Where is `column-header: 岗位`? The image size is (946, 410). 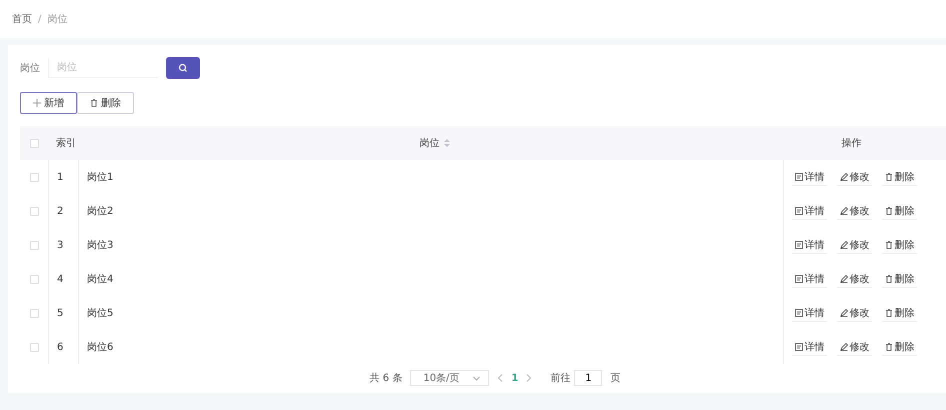 column-header: 岗位 is located at coordinates (430, 143).